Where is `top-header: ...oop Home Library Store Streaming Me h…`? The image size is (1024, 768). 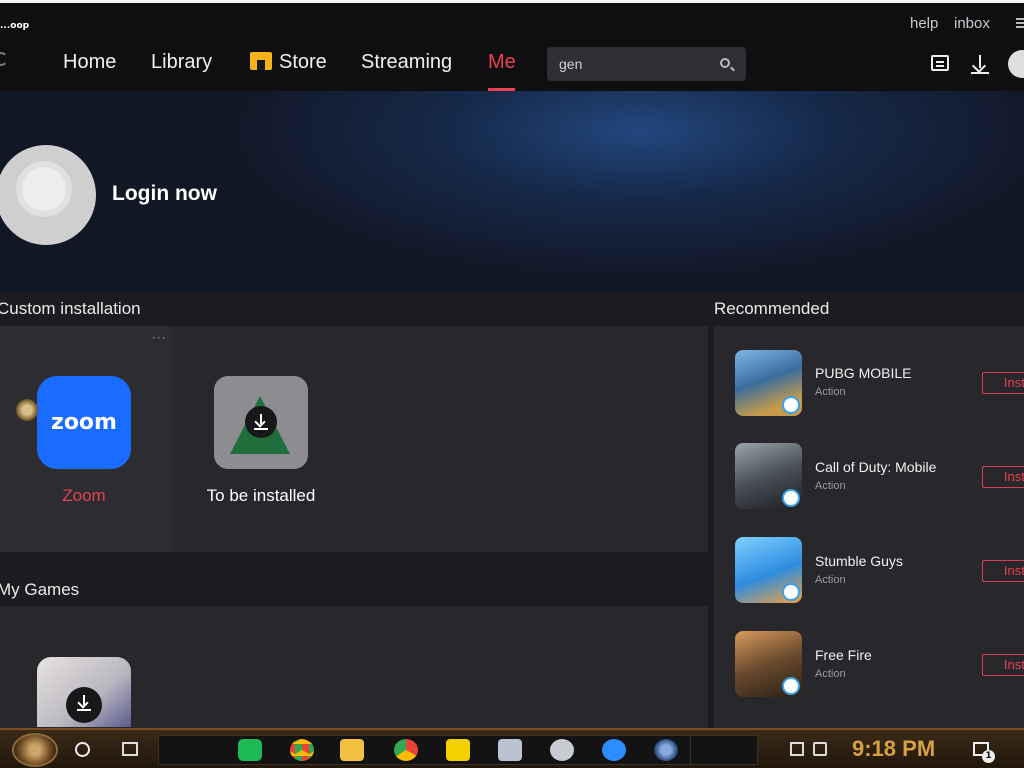
top-header: ...oop Home Library Store Streaming Me h… is located at coordinates (512, 47).